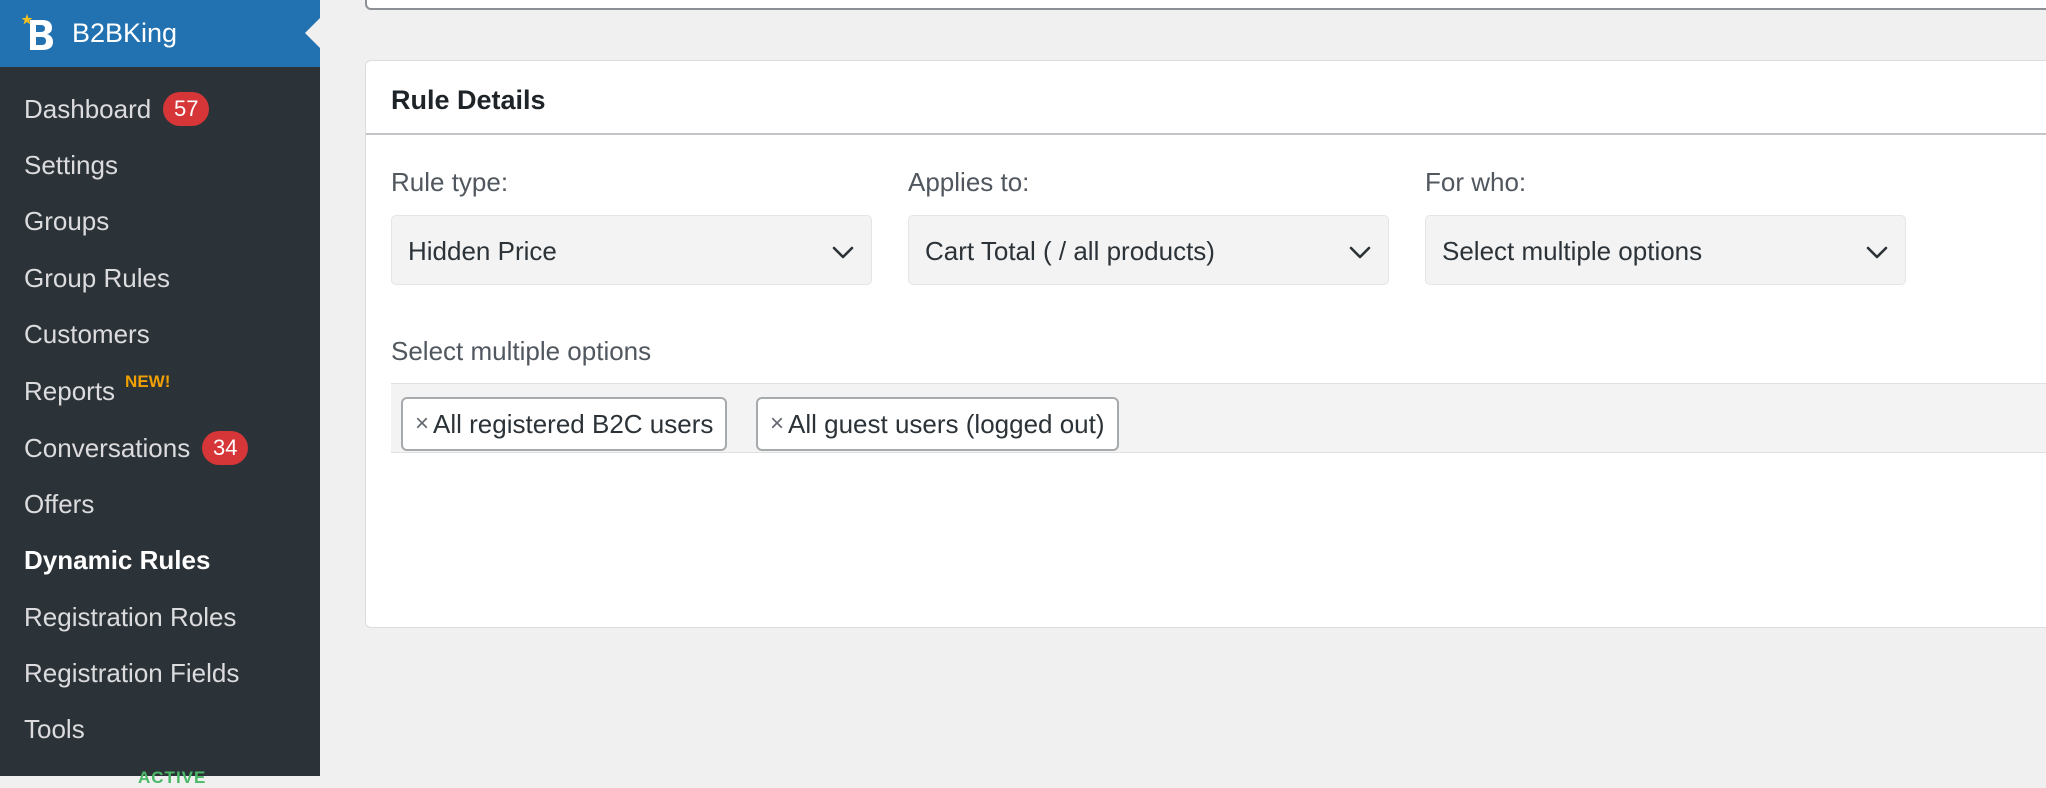  I want to click on brand-header: B2BKing, so click(160, 33).